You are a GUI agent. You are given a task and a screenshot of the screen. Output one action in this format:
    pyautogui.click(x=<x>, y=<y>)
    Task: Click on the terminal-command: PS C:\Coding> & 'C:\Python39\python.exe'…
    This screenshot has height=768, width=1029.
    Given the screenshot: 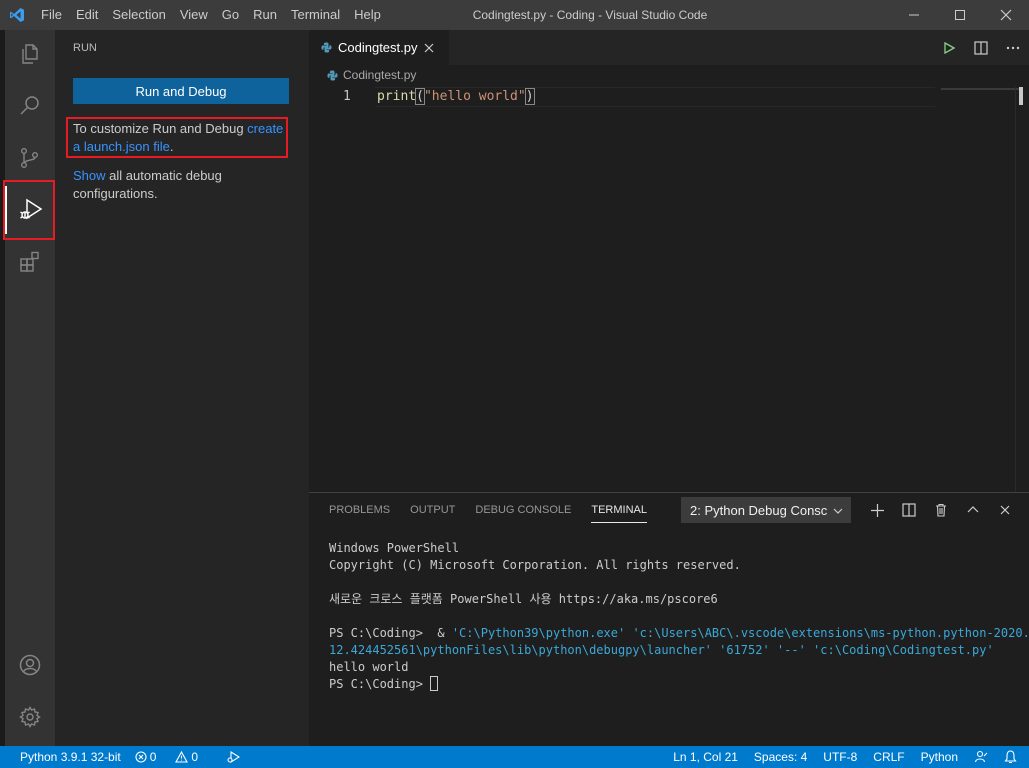 What is the action you would take?
    pyautogui.click(x=679, y=633)
    